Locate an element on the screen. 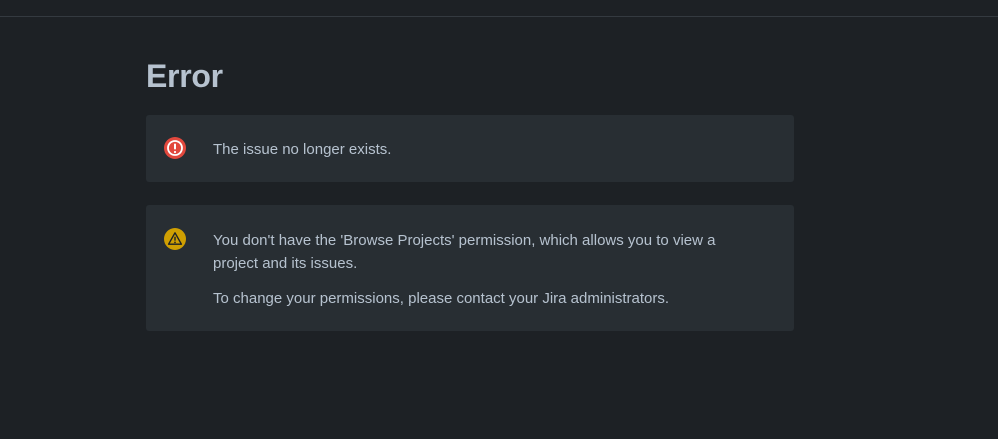 The width and height of the screenshot is (998, 439). error-message-text: The issue no longer exists. is located at coordinates (483, 149).